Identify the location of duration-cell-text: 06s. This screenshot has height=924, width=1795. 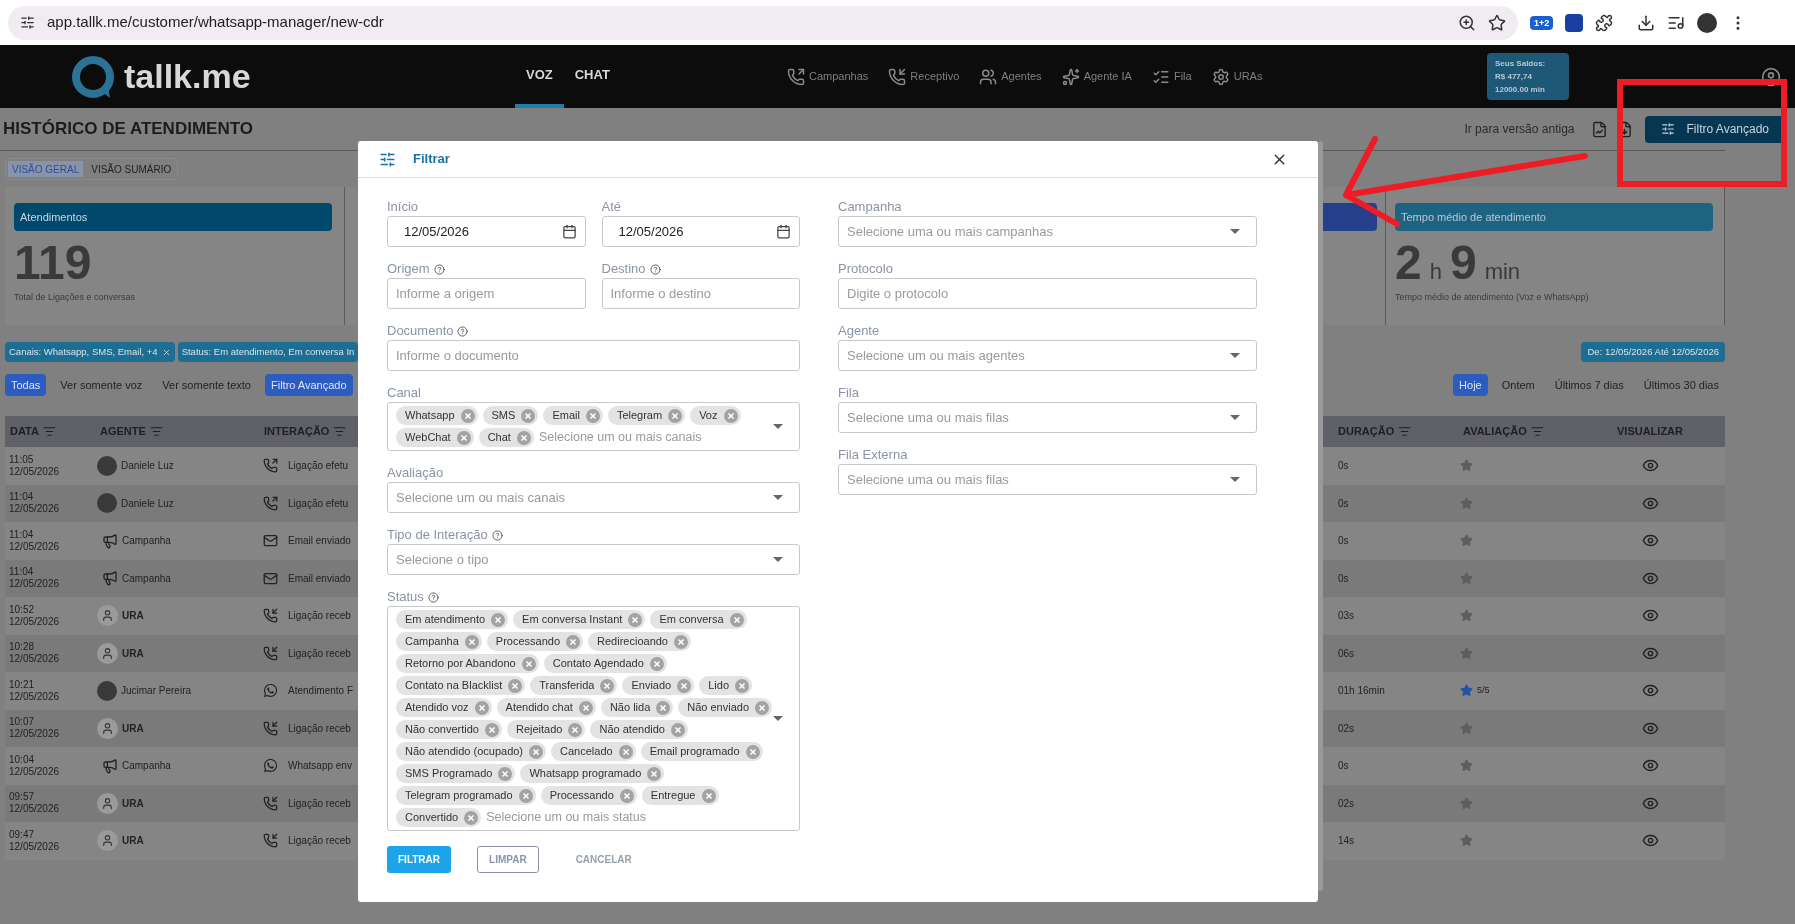
(1346, 653).